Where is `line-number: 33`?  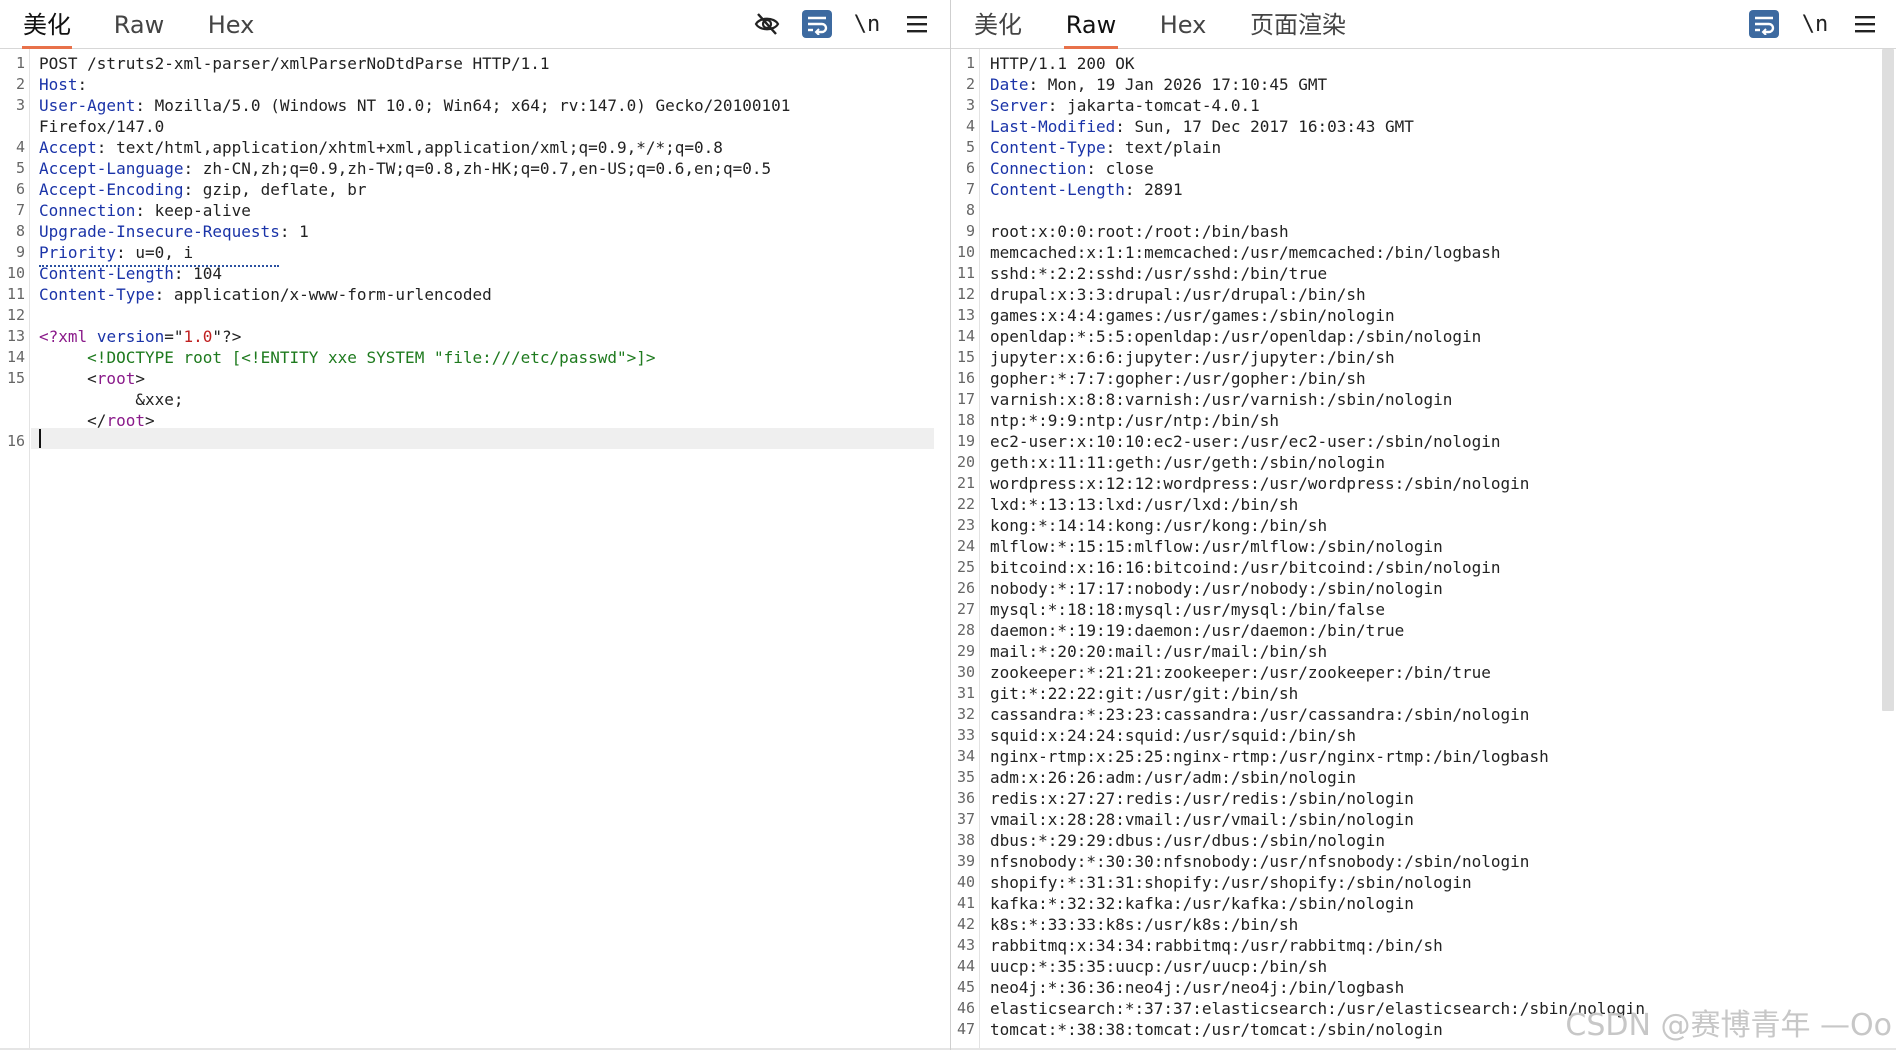 line-number: 33 is located at coordinates (965, 735).